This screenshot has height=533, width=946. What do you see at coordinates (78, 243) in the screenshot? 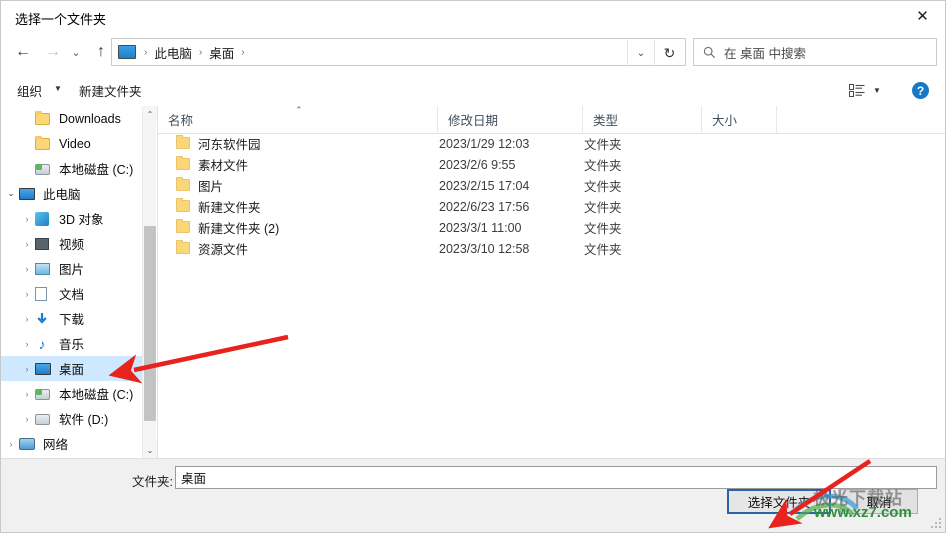
I see `tree-item-5: › 视频` at bounding box center [78, 243].